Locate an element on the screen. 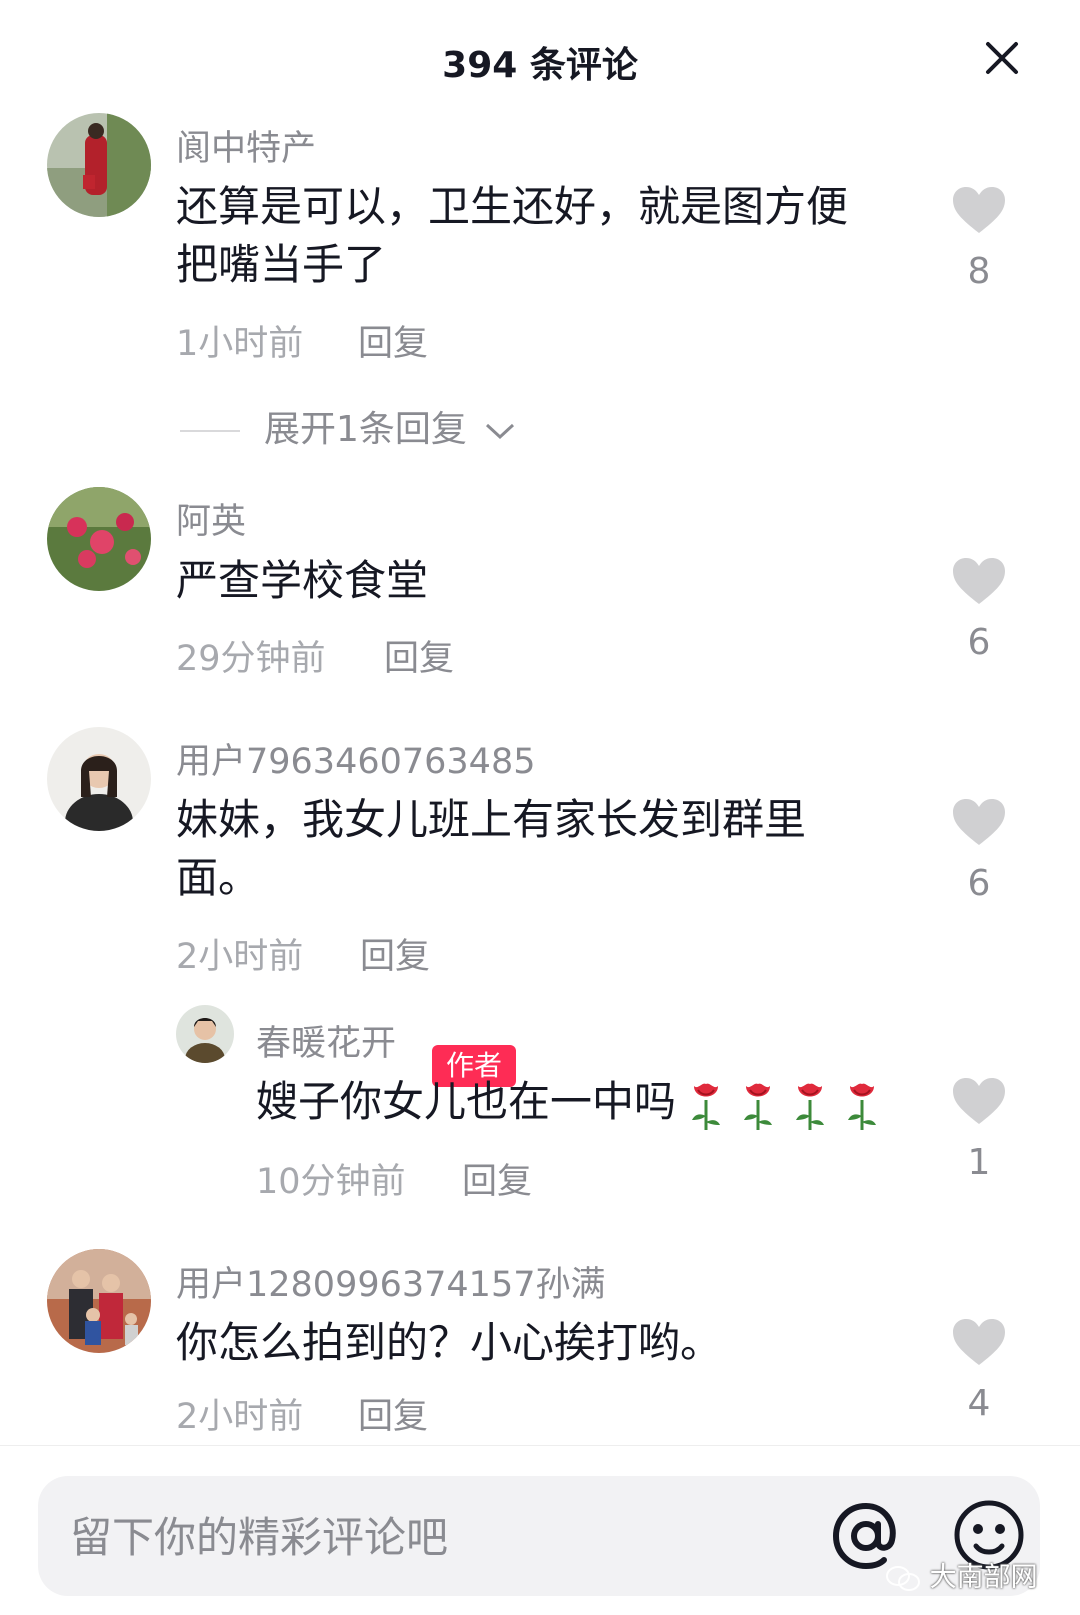  comment-text-line: 面。 is located at coordinates (218, 877).